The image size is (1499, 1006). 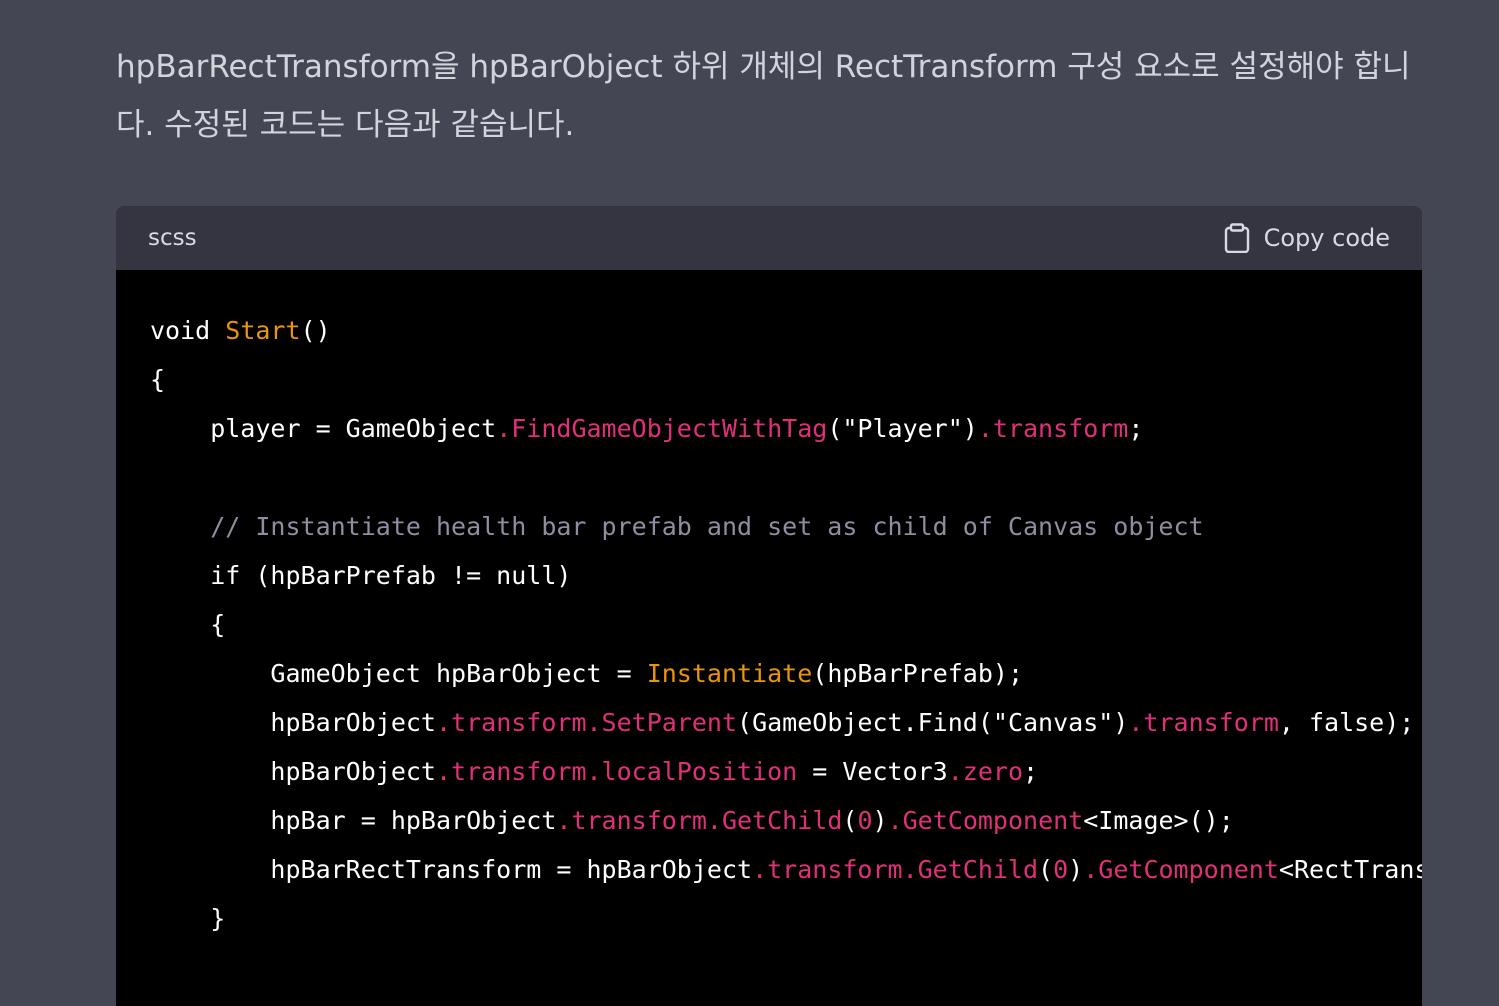 I want to click on code-token: <RectTransform>(, so click(x=1350, y=869).